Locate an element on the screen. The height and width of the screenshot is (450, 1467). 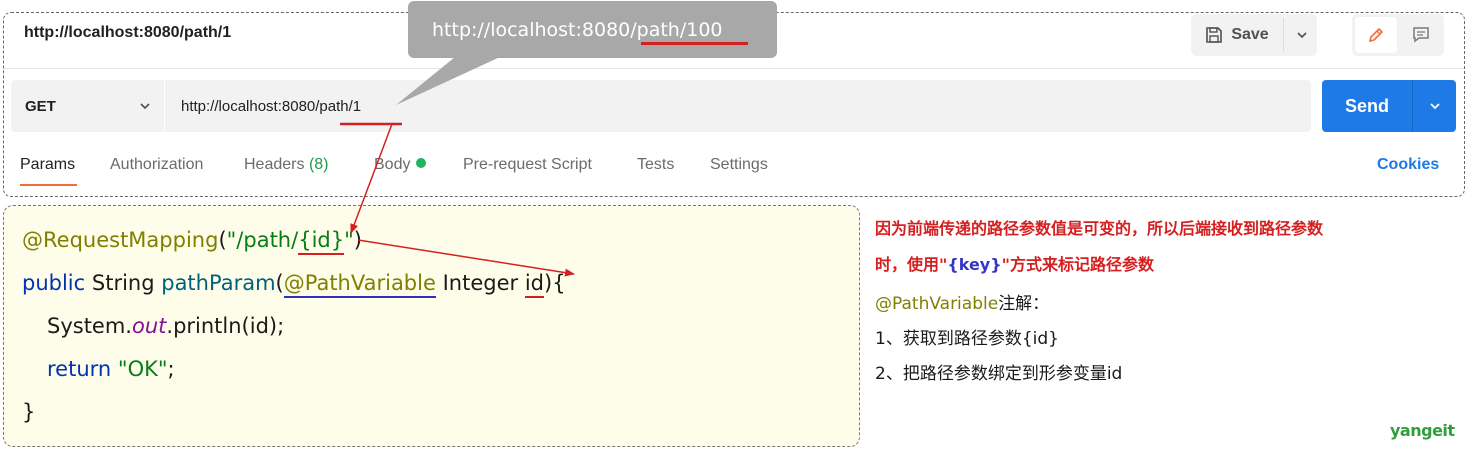
code-system: System. is located at coordinates (89, 326).